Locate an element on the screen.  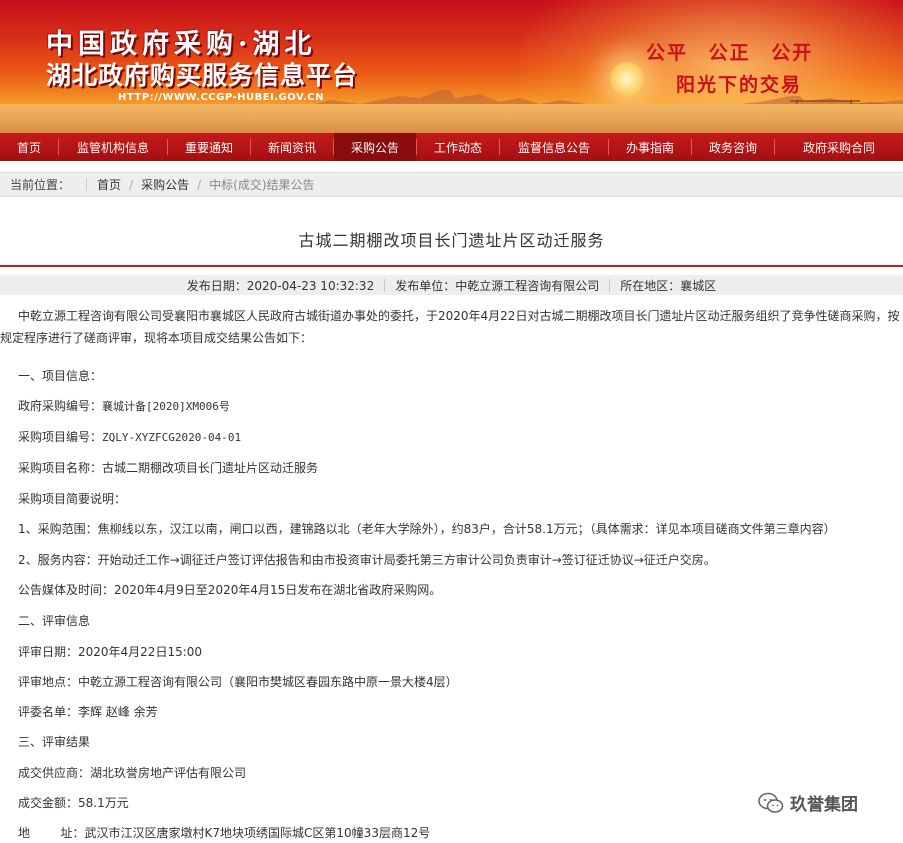
nav-item-regulators: 监管机构信息 is located at coordinates (113, 147).